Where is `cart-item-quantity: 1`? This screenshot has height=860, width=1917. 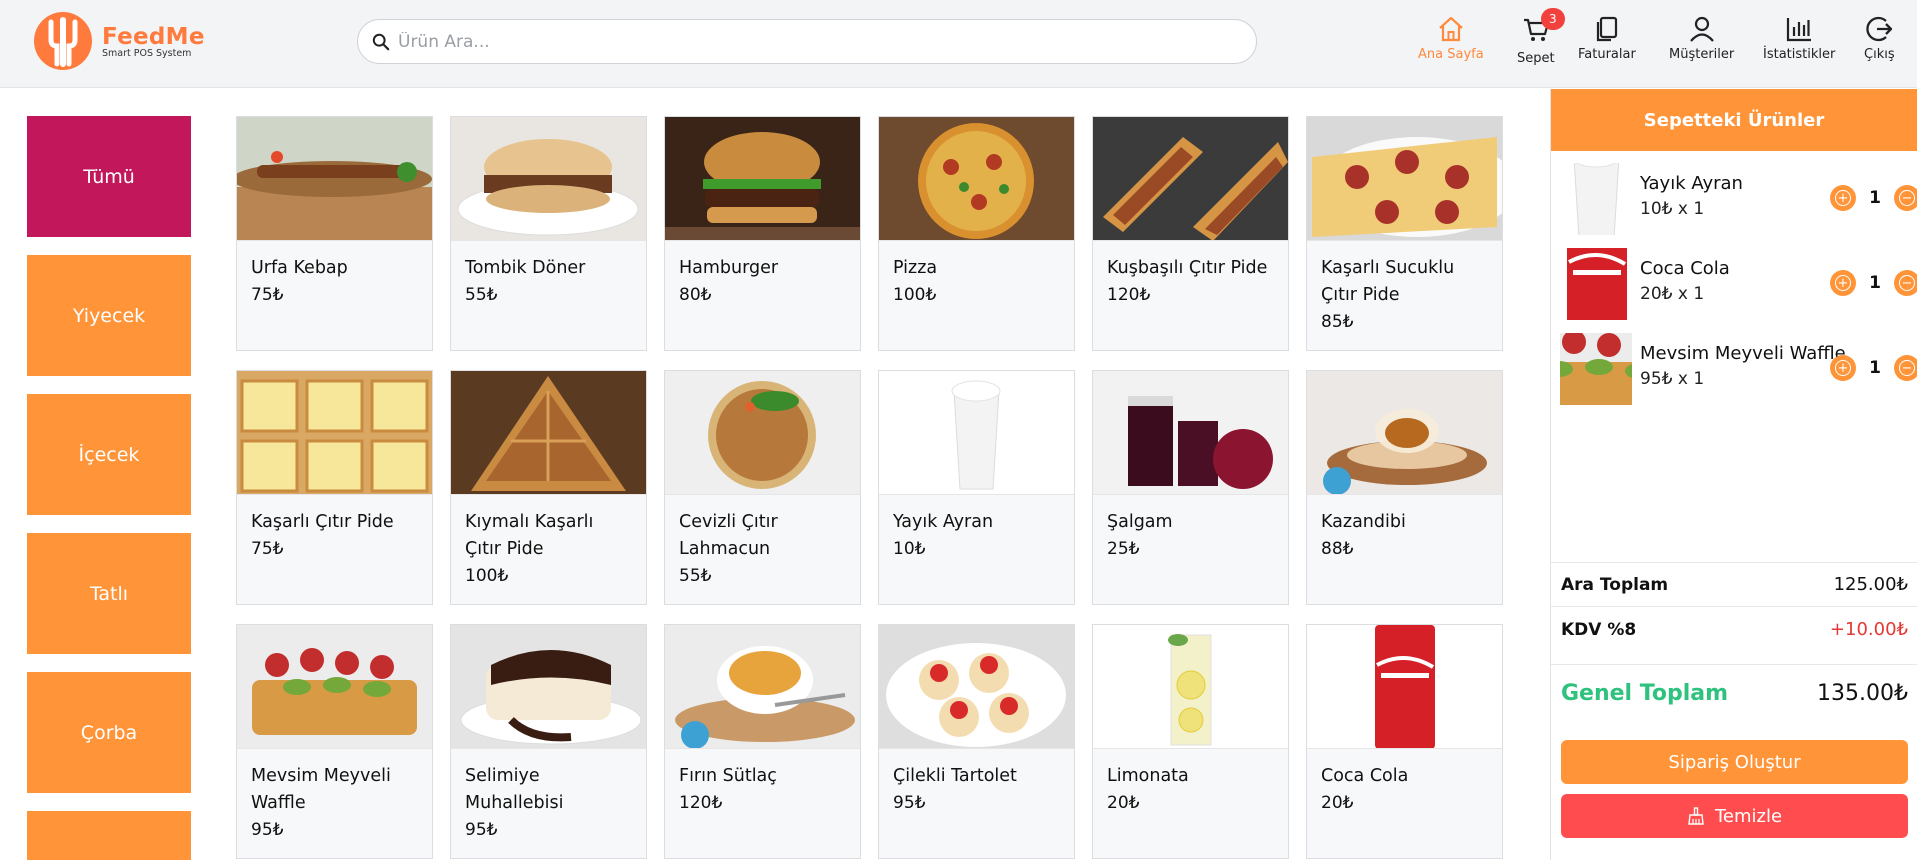 cart-item-quantity: 1 is located at coordinates (1875, 283).